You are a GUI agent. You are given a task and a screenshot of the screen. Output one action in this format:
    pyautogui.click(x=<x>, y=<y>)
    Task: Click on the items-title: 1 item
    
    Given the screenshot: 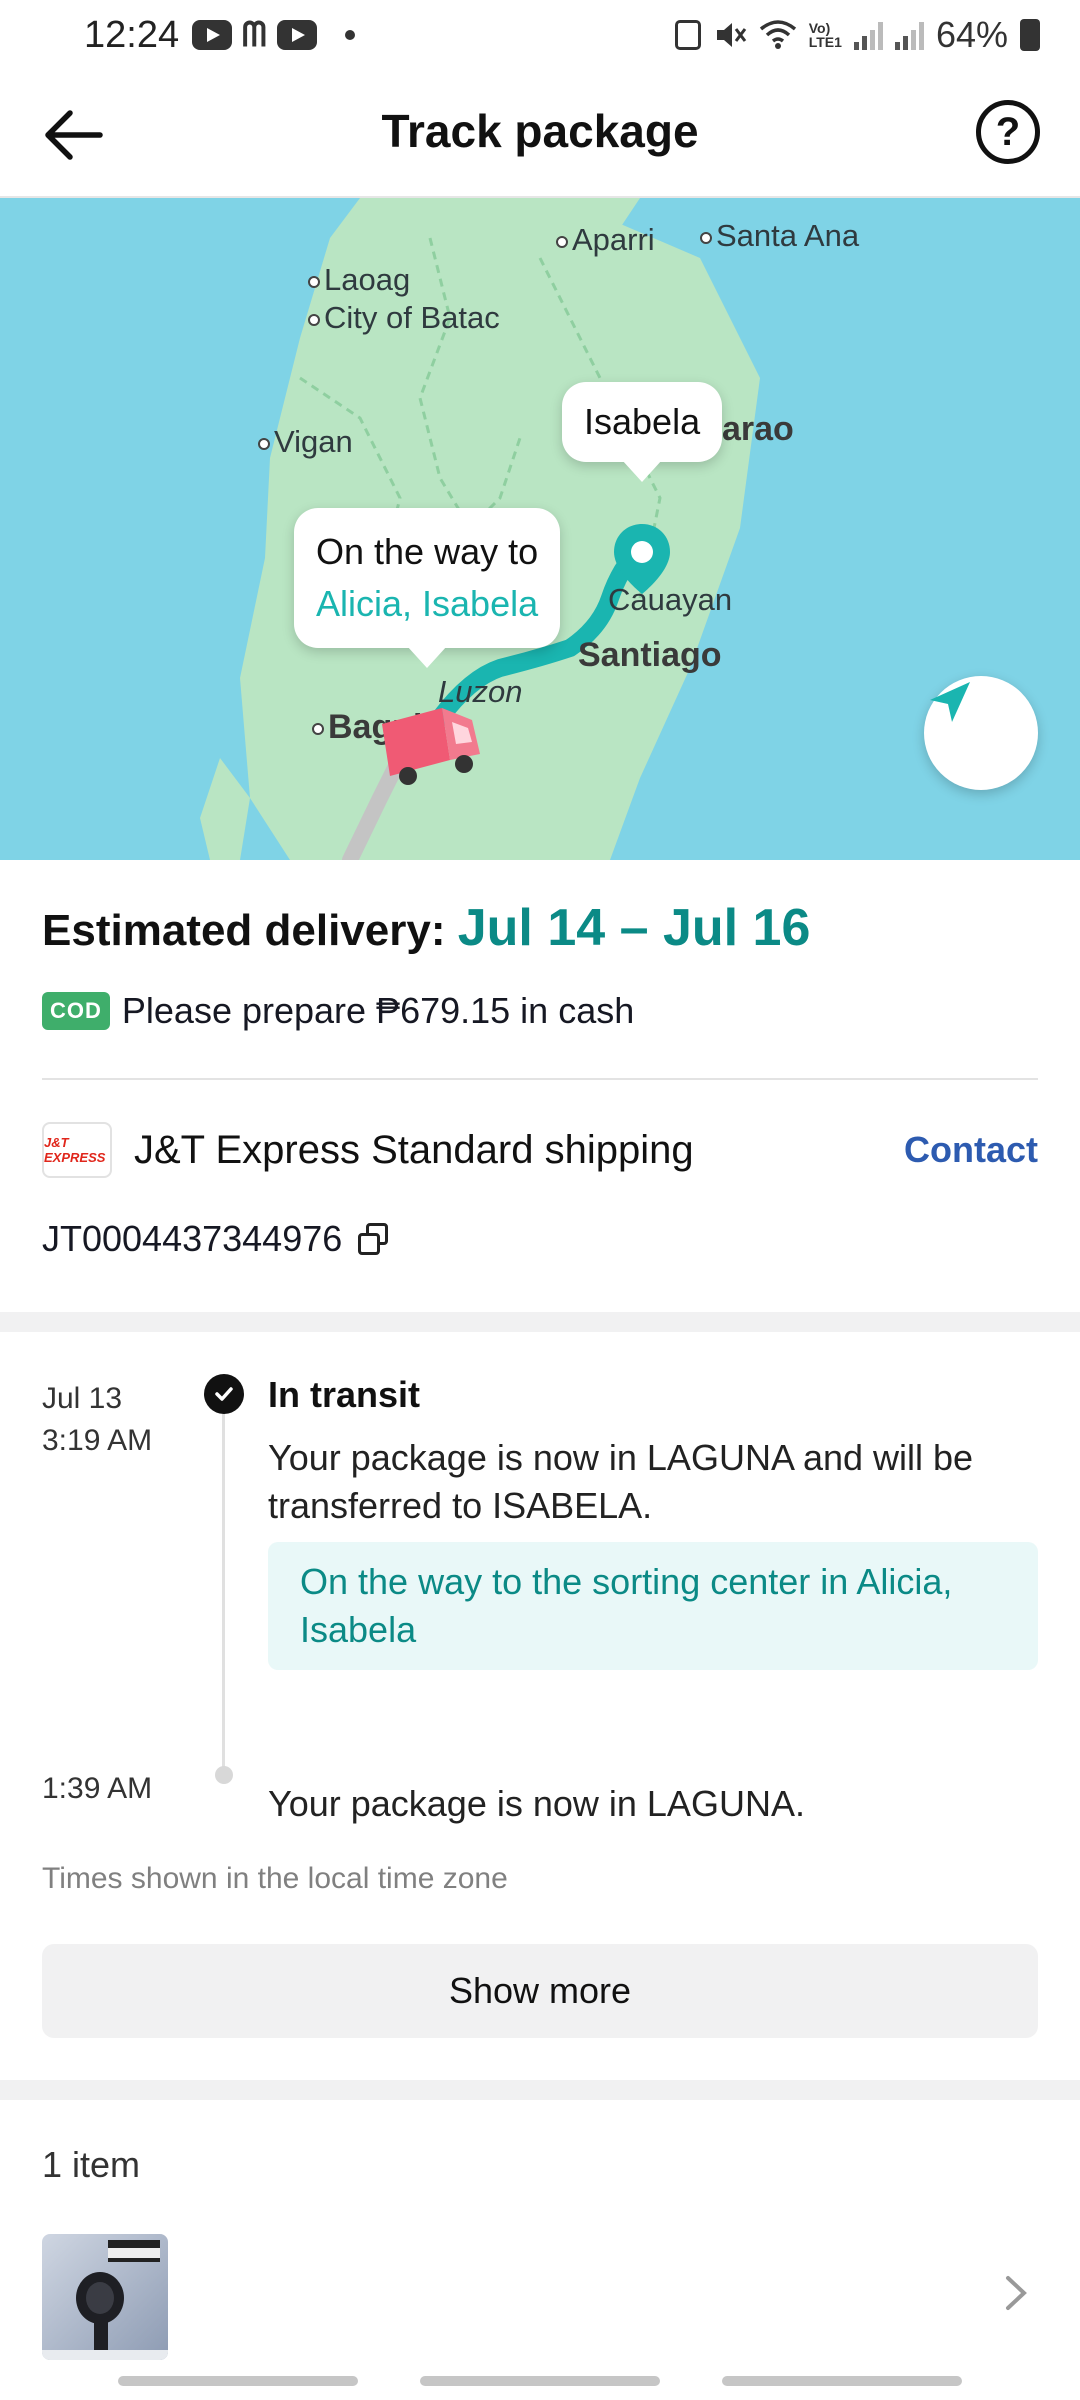 What is the action you would take?
    pyautogui.click(x=91, y=2164)
    